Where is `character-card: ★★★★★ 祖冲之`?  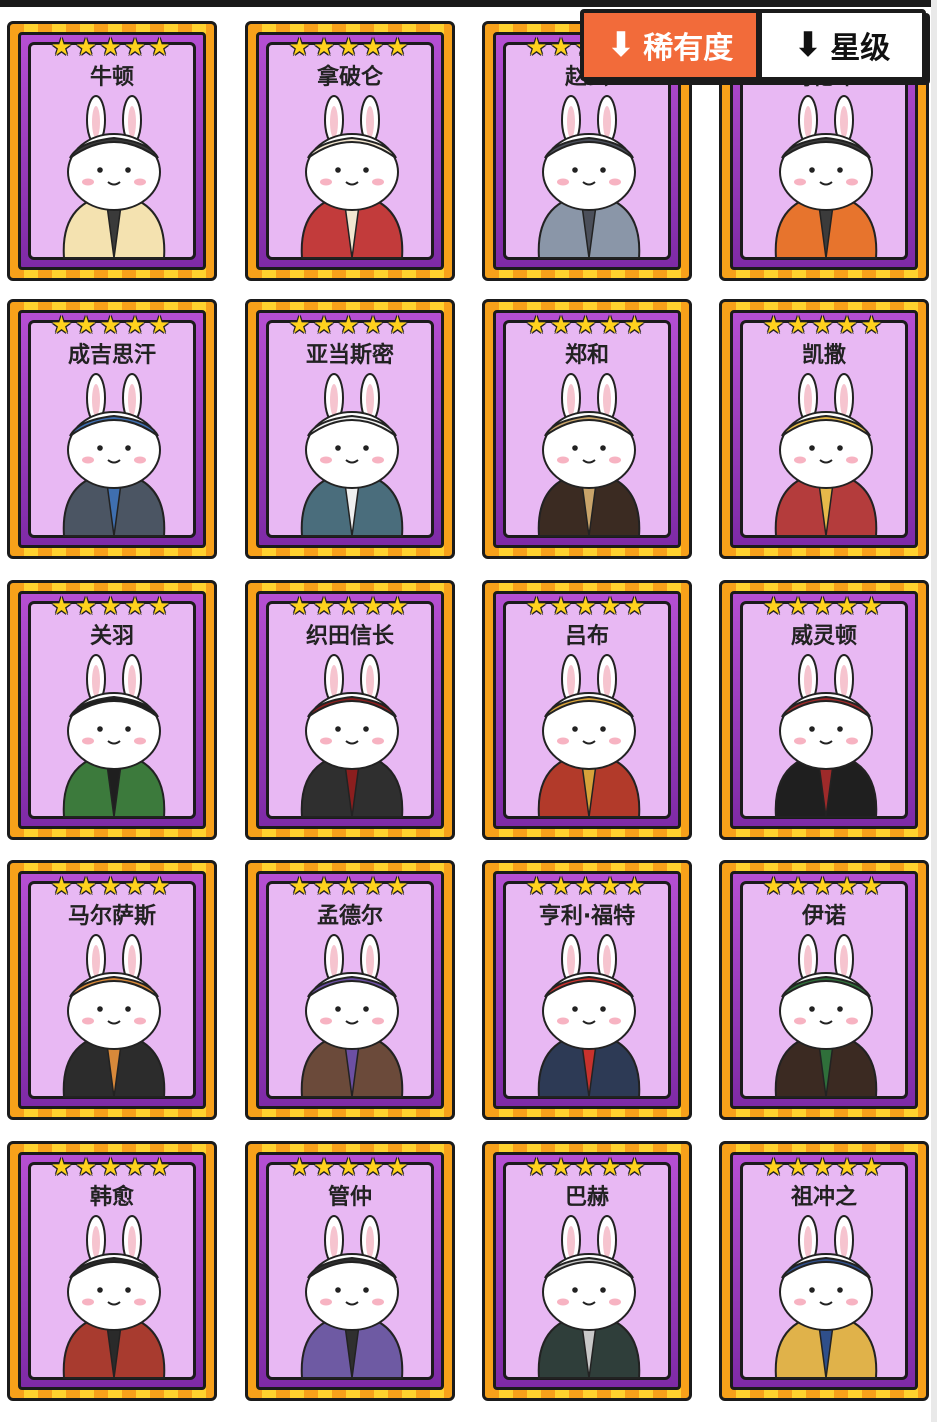
character-card: ★★★★★ 祖冲之 is located at coordinates (824, 1271).